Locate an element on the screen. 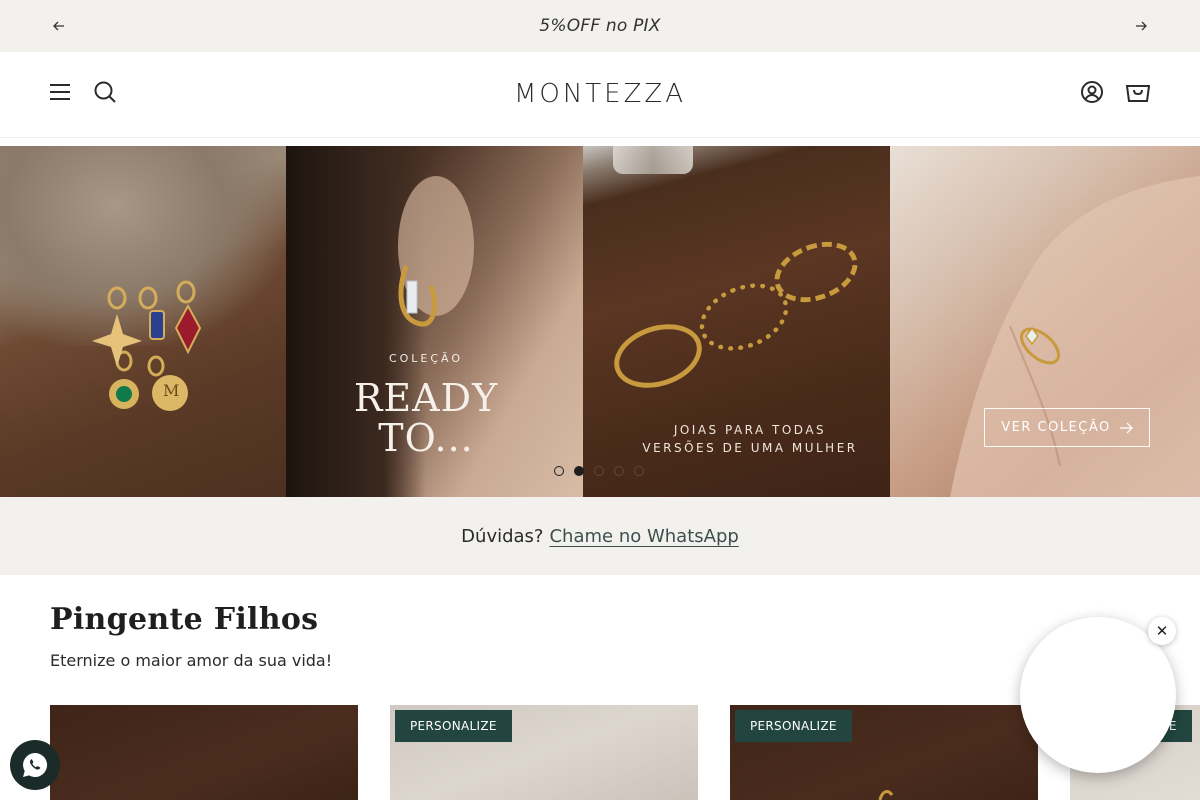 The width and height of the screenshot is (1200, 800). personalize-badge: PERSONALIZE is located at coordinates (453, 726).